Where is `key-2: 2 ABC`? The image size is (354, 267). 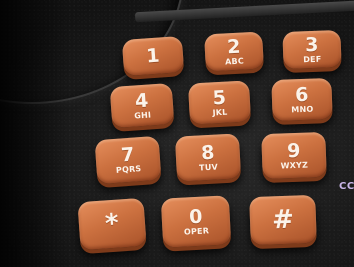 key-2: 2 ABC is located at coordinates (234, 51).